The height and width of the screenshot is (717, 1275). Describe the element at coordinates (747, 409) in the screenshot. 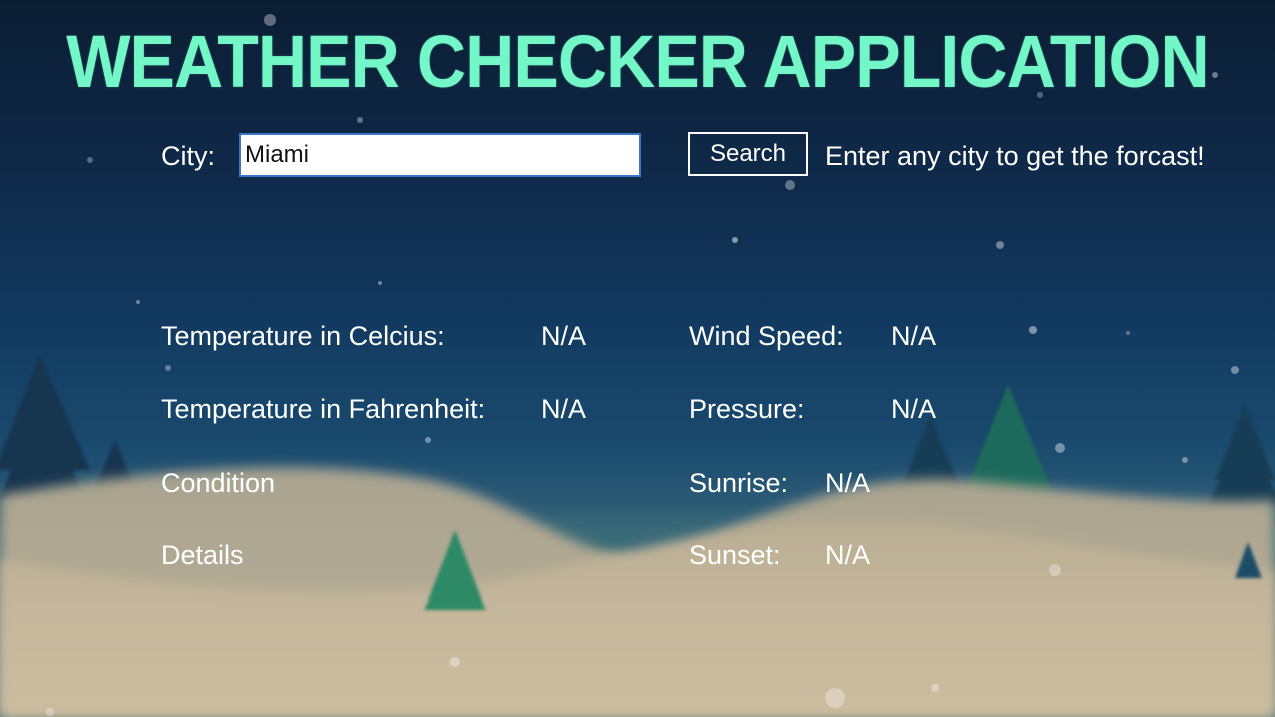

I see `pressure-label: Pressure:` at that location.